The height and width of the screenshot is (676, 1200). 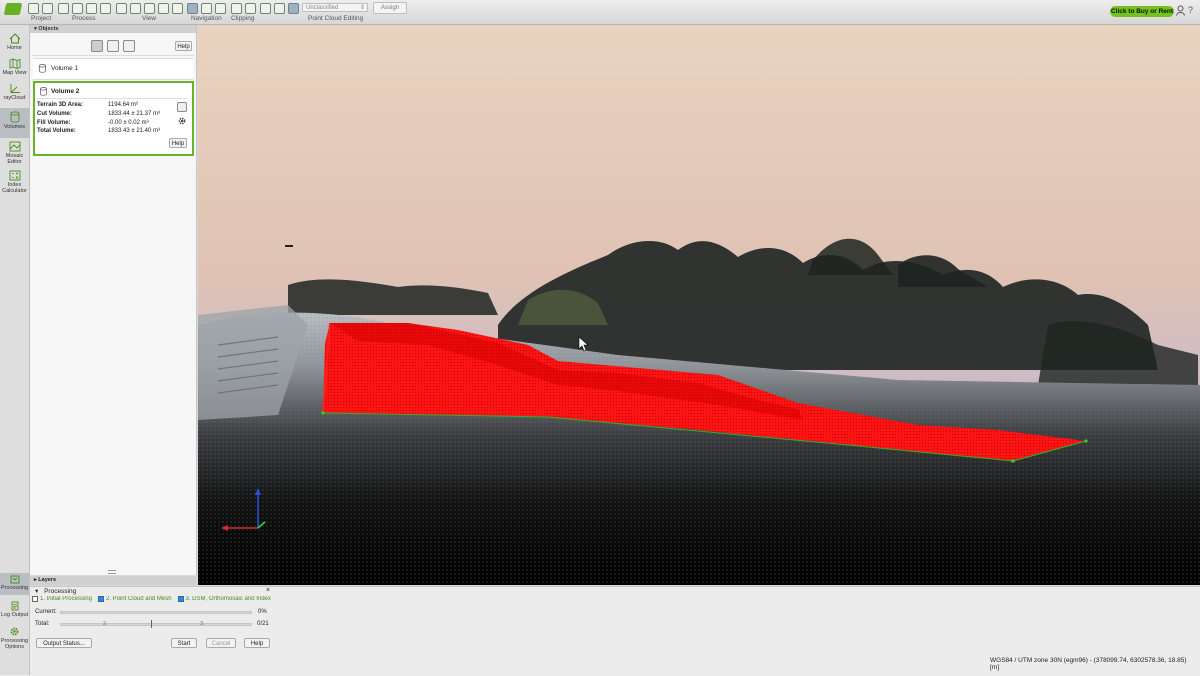 What do you see at coordinates (265, 8) in the screenshot?
I see `edit-pencil-icon` at bounding box center [265, 8].